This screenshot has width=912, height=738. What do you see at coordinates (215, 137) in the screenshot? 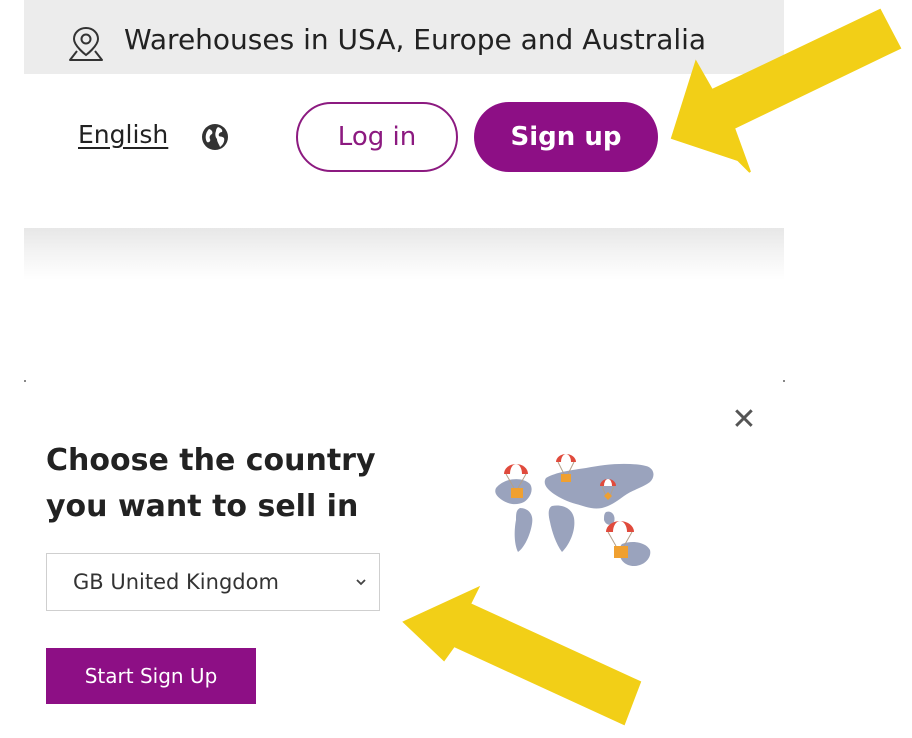
I see `globe-icon` at bounding box center [215, 137].